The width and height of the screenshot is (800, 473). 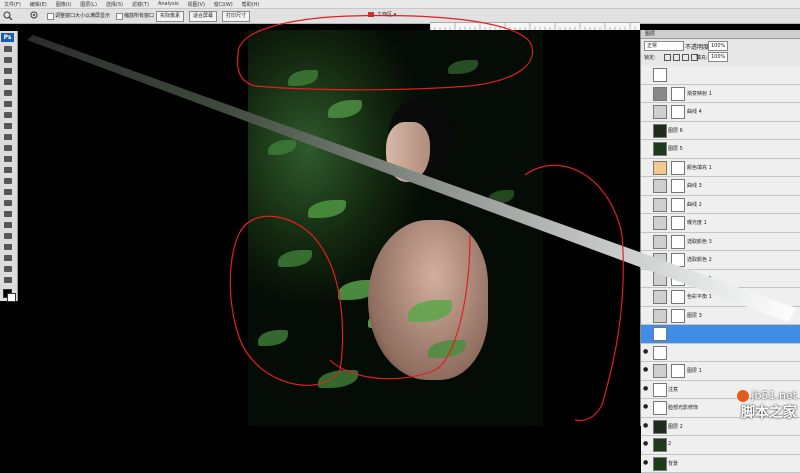 What do you see at coordinates (8, 258) in the screenshot?
I see `eyedropper-icon` at bounding box center [8, 258].